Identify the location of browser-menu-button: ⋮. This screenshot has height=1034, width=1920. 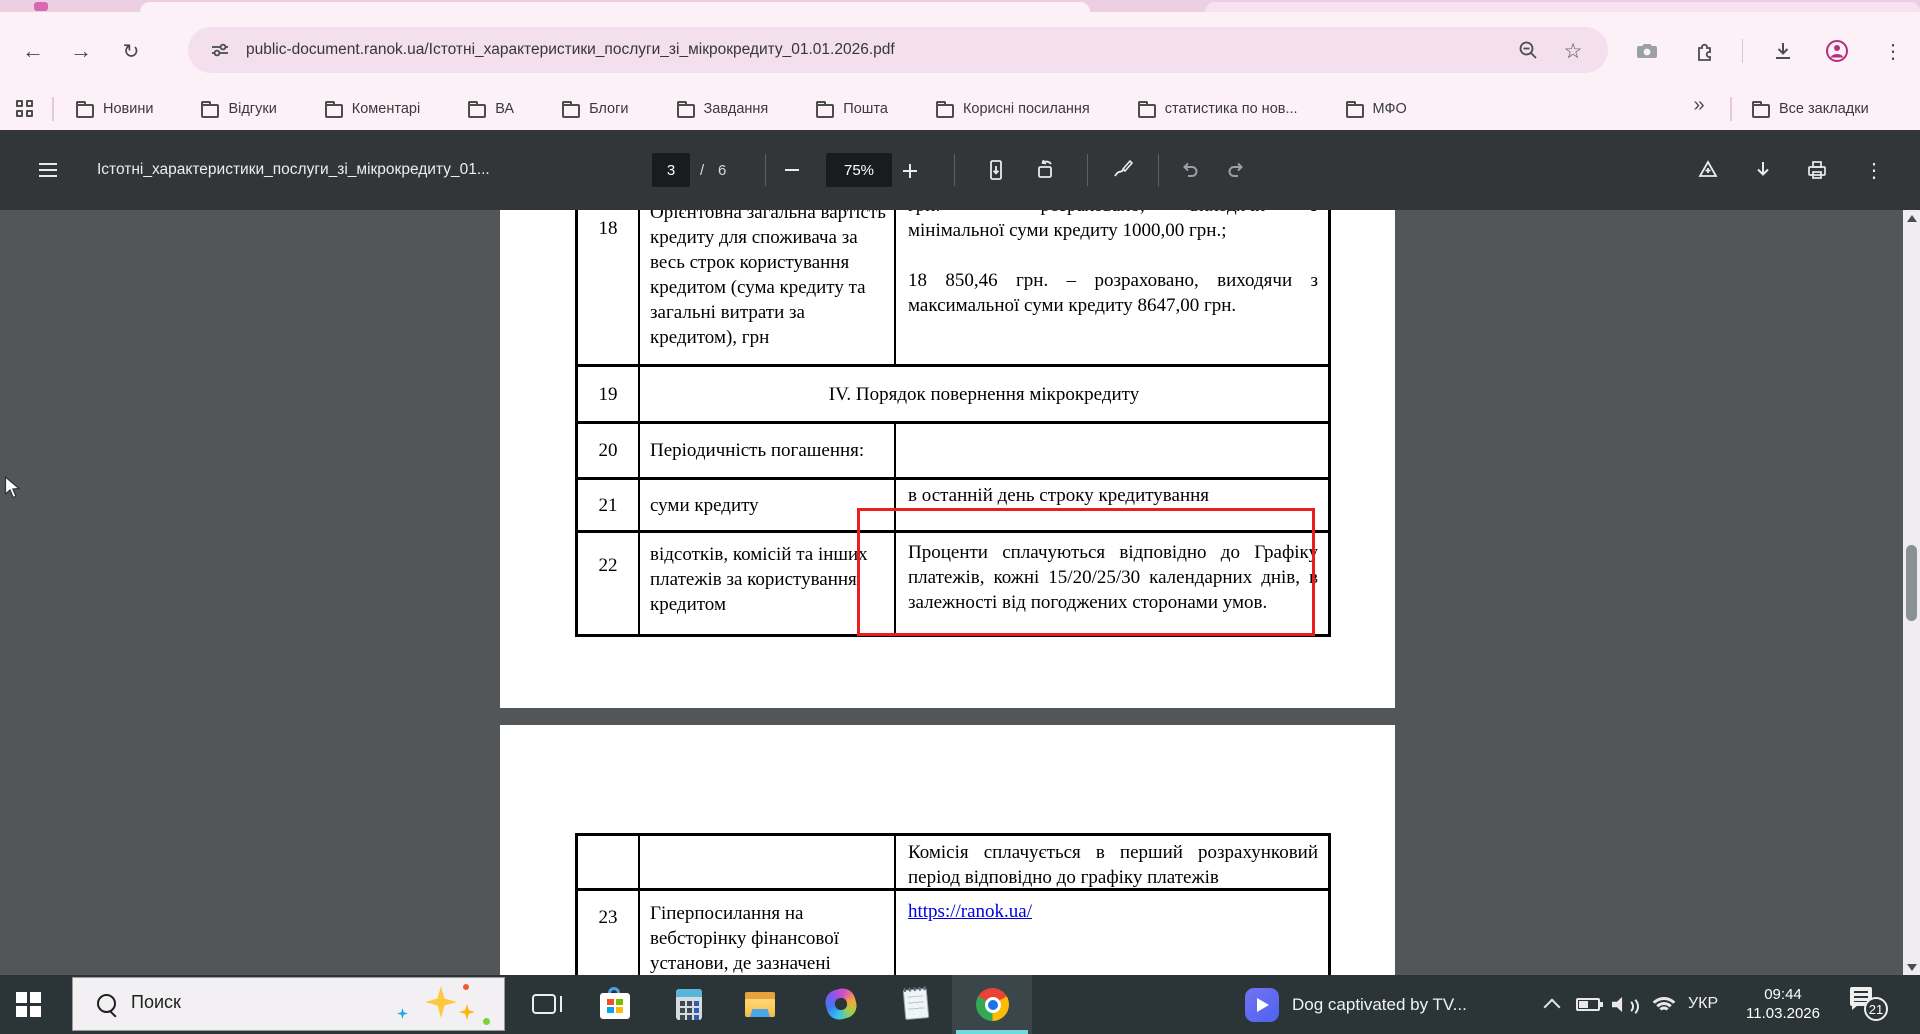
(1893, 51).